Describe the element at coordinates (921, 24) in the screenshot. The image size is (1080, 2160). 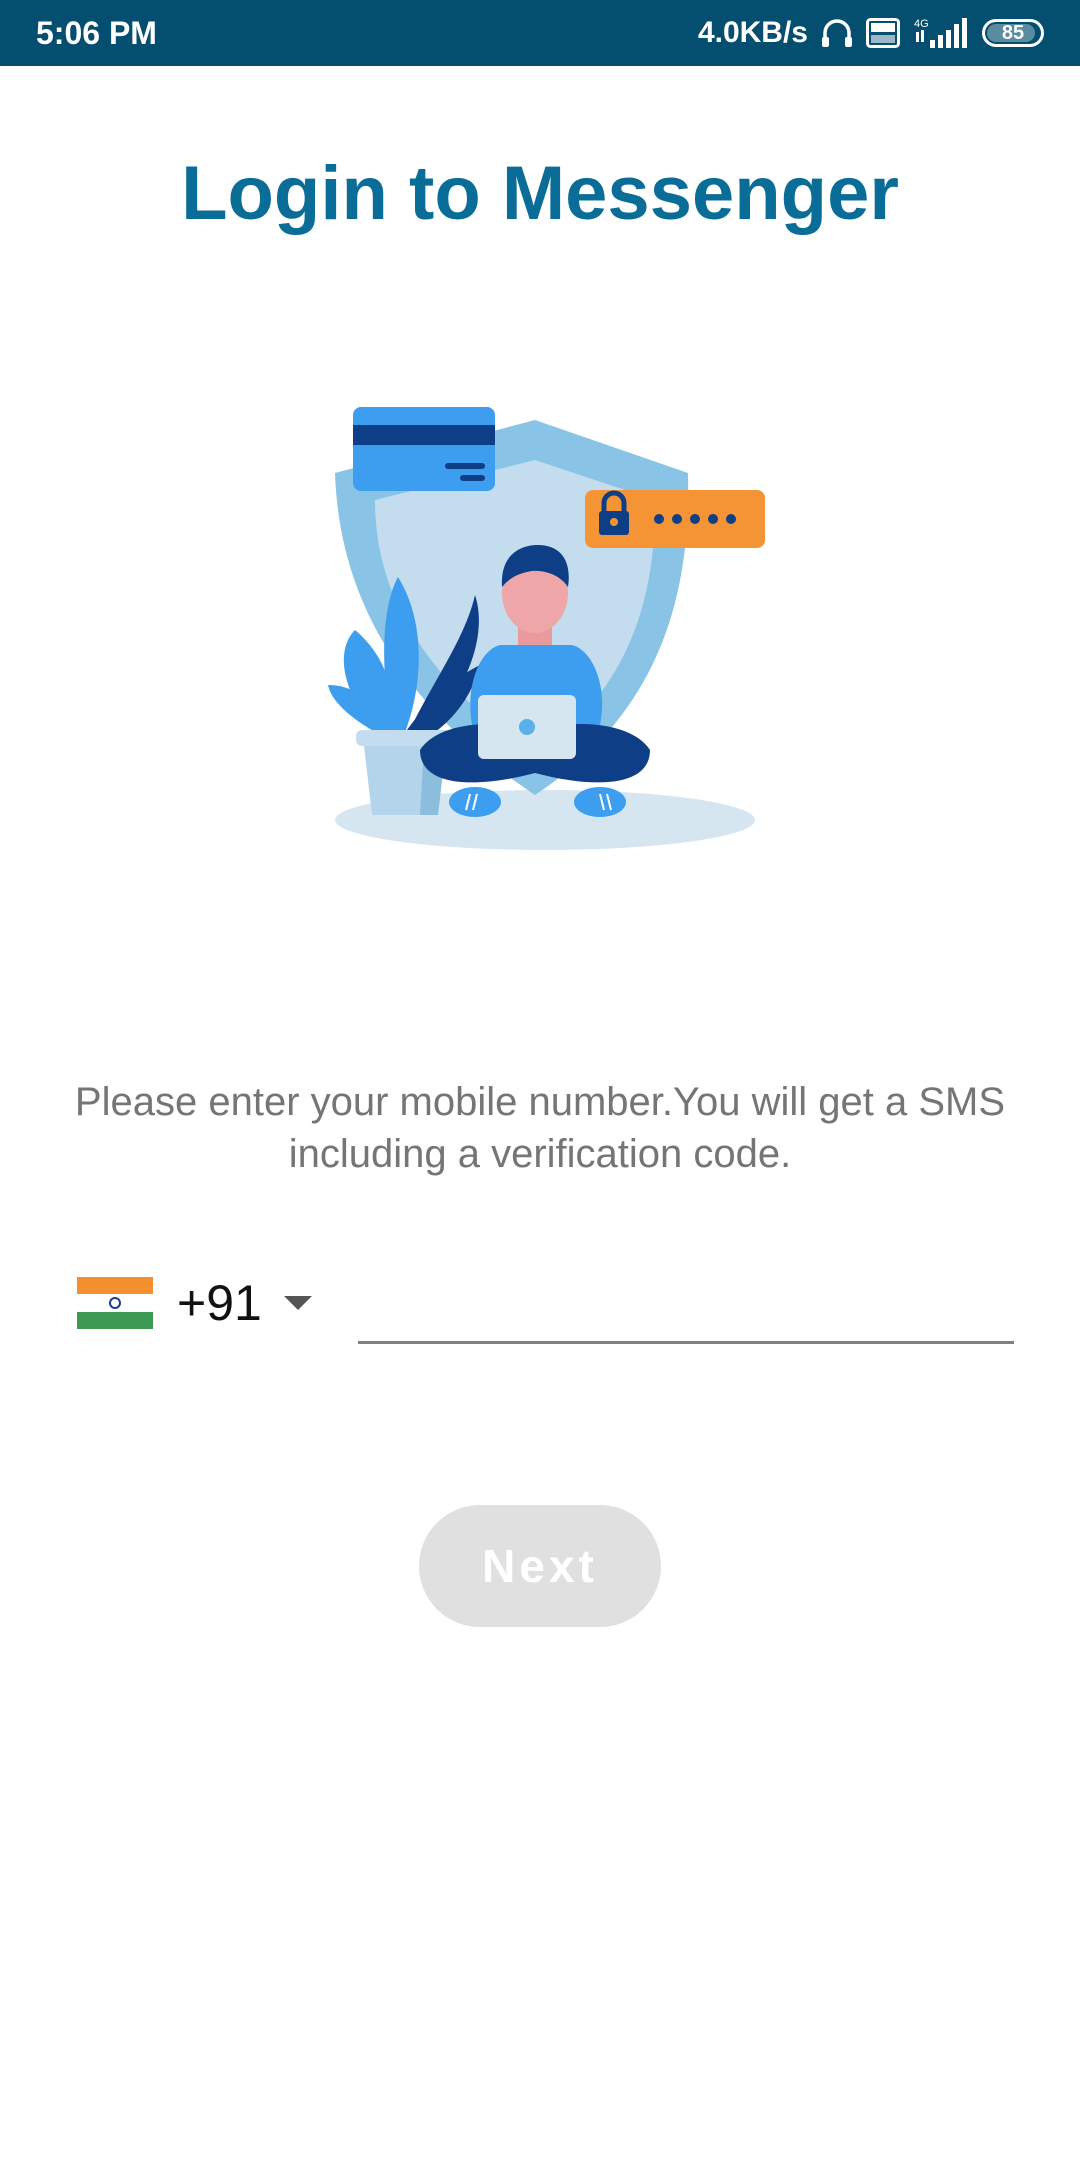
I see `svg-text: 4G` at that location.